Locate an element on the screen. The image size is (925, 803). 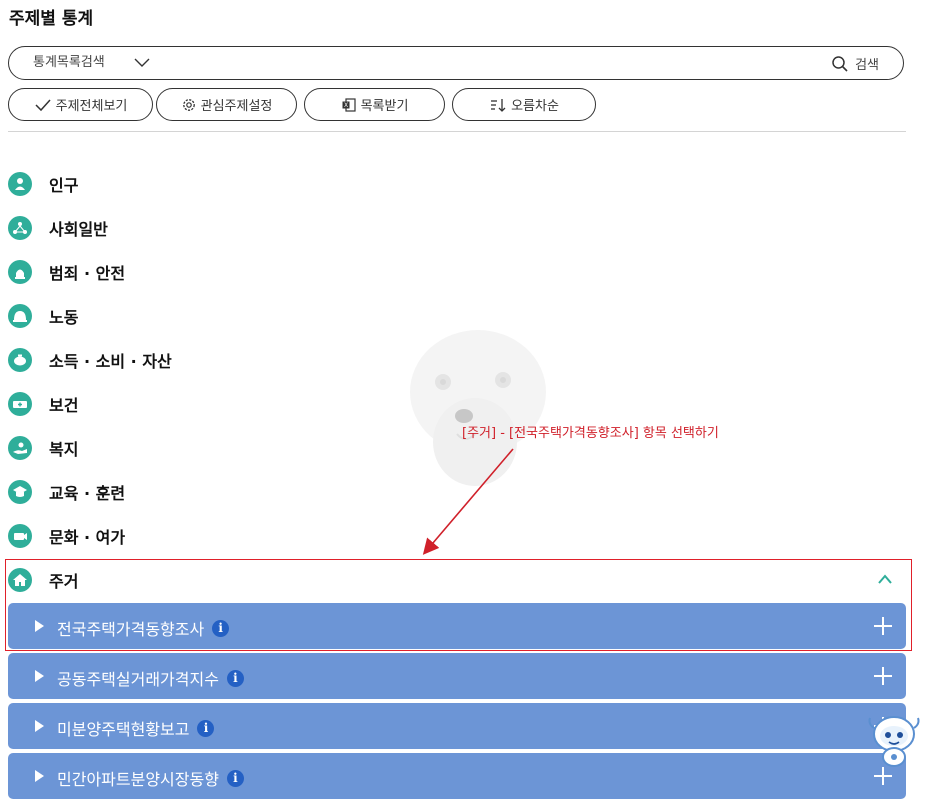
category-culture-leisure: 문화 · 여가 is located at coordinates (66, 536).